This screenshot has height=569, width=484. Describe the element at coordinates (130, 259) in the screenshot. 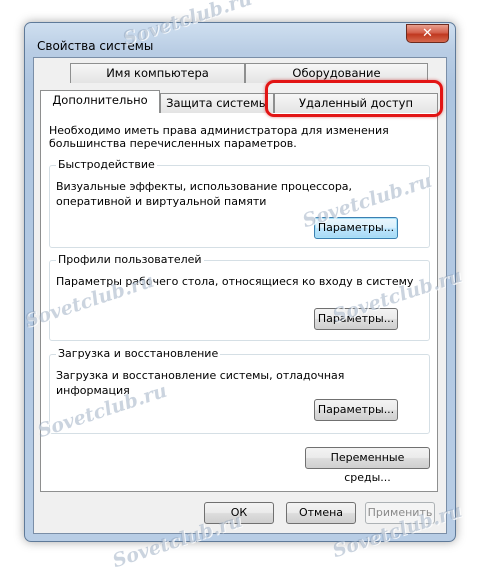

I see `group-title-user-profiles: Профили пользователей` at that location.